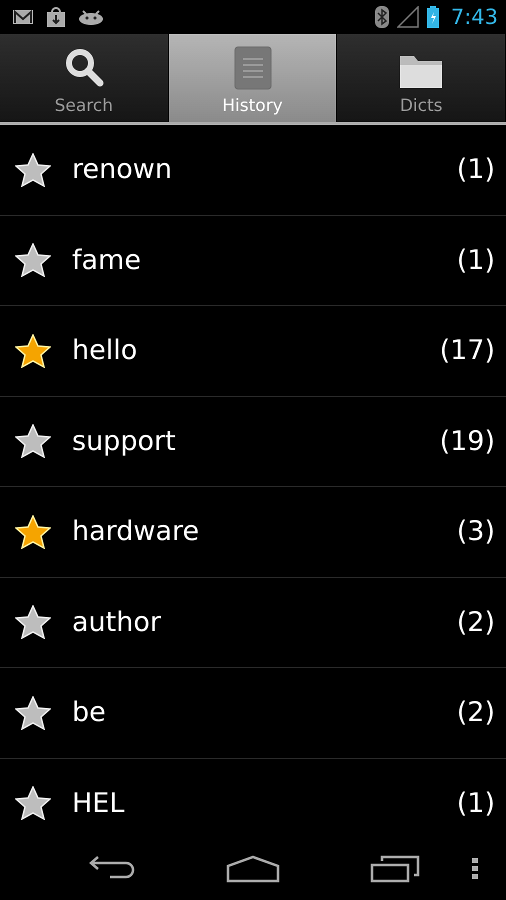  What do you see at coordinates (395, 869) in the screenshot?
I see `recent-apps-icon` at bounding box center [395, 869].